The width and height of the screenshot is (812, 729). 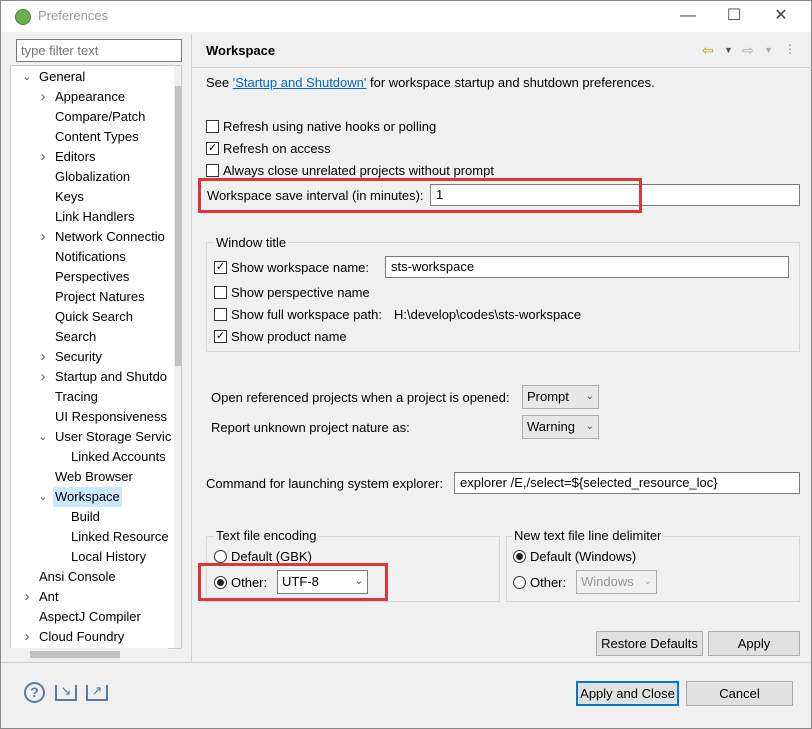 What do you see at coordinates (560, 427) in the screenshot?
I see `report-nature-select: Warning ⌄` at bounding box center [560, 427].